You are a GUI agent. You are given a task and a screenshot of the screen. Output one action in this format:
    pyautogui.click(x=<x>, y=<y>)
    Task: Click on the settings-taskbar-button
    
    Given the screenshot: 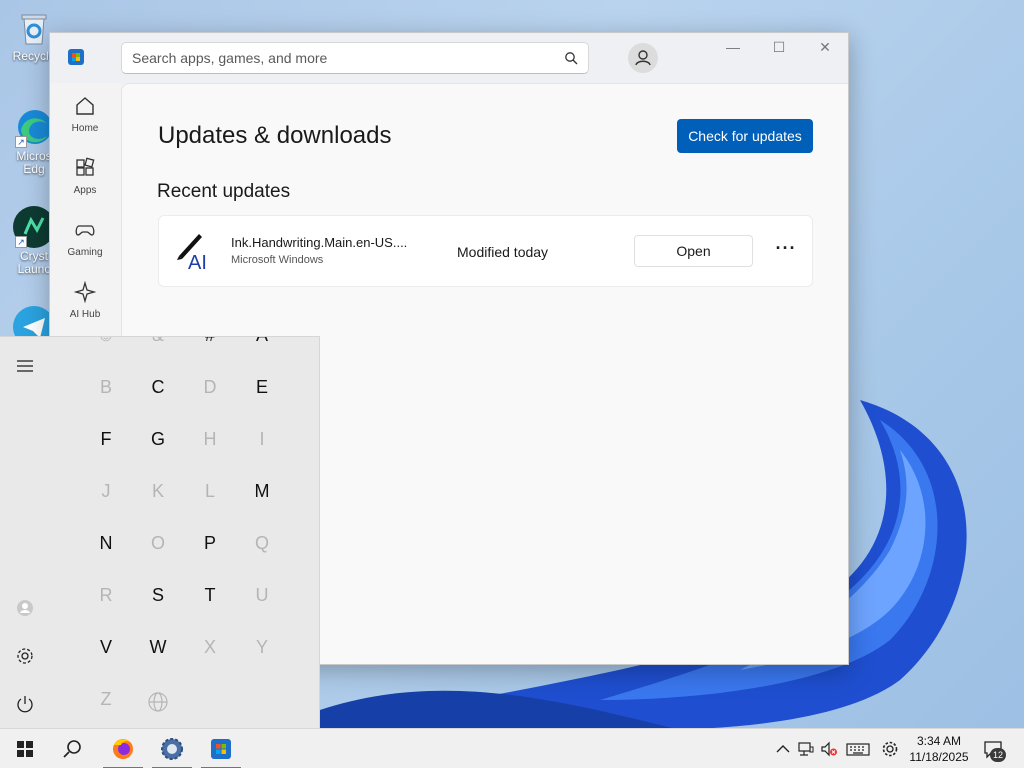 What is the action you would take?
    pyautogui.click(x=172, y=748)
    